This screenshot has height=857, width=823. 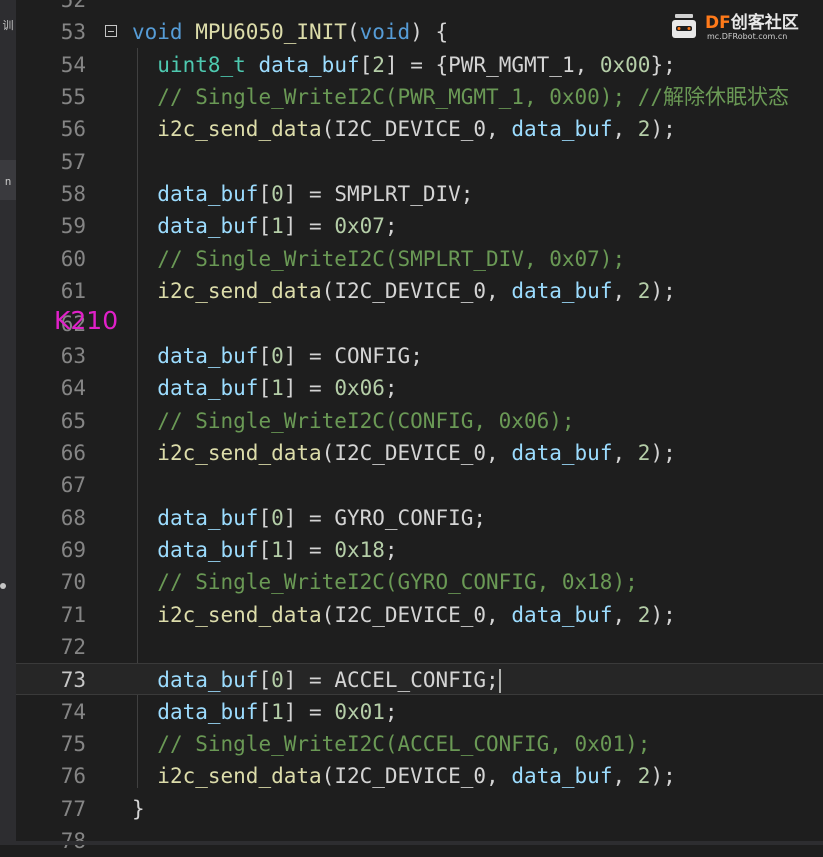 What do you see at coordinates (419, 712) in the screenshot?
I see `code-line: 74 data_buf[1] = 0x01;` at bounding box center [419, 712].